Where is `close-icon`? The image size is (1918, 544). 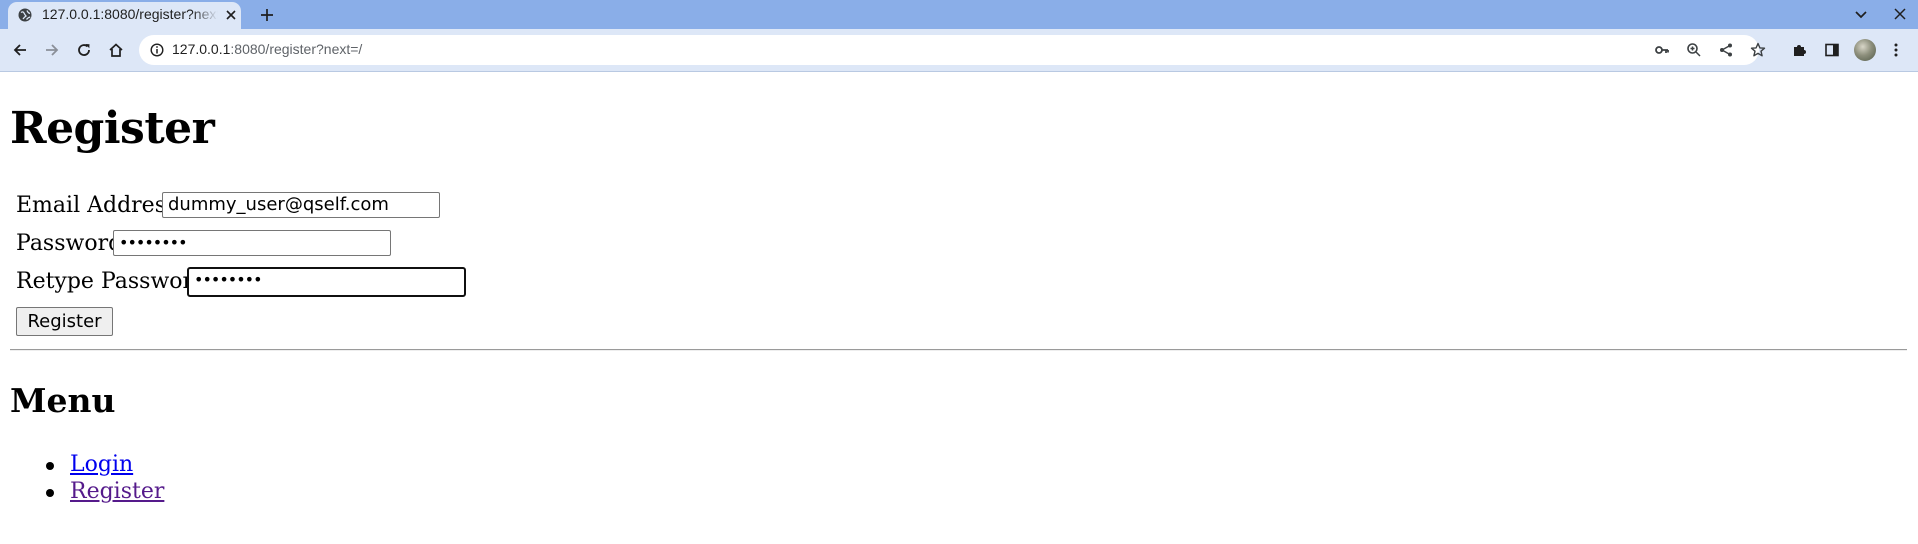 close-icon is located at coordinates (231, 15).